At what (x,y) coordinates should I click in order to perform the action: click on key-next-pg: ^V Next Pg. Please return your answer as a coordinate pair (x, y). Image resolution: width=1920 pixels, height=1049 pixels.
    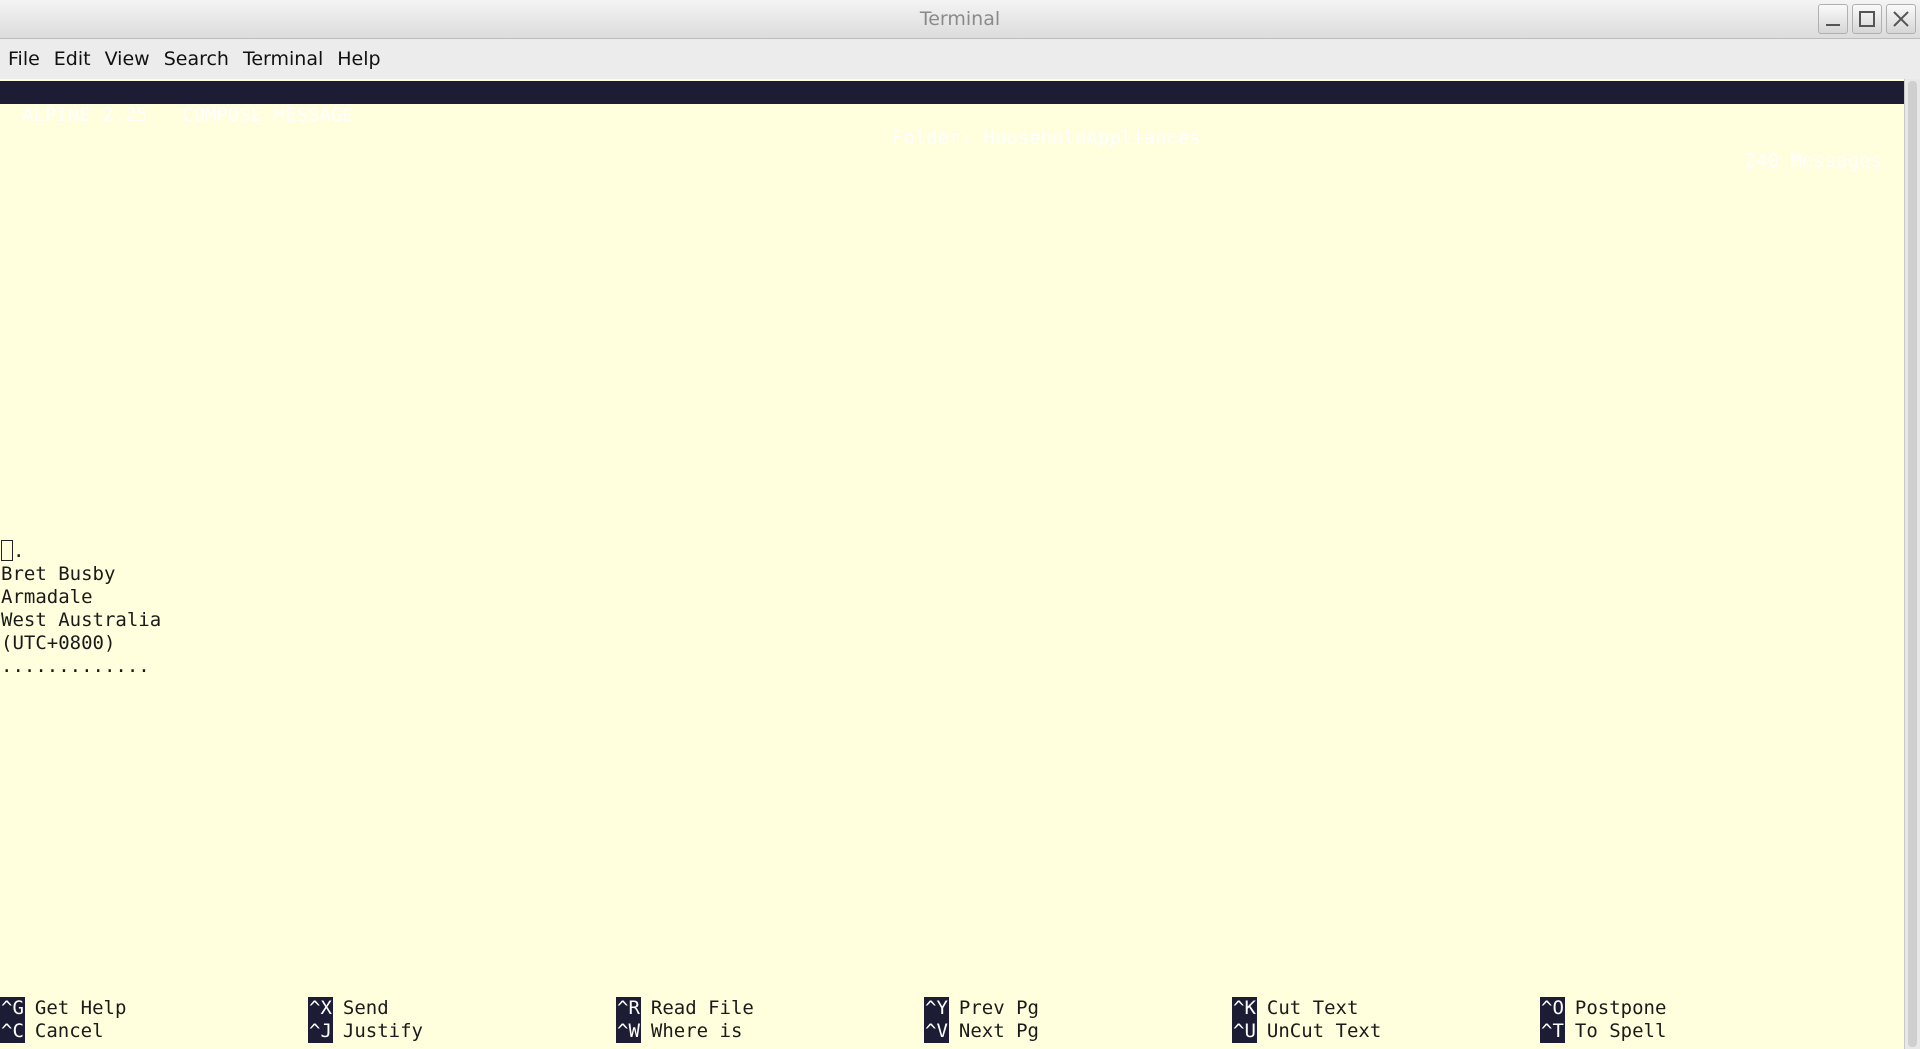
    Looking at the image, I should click on (981, 1031).